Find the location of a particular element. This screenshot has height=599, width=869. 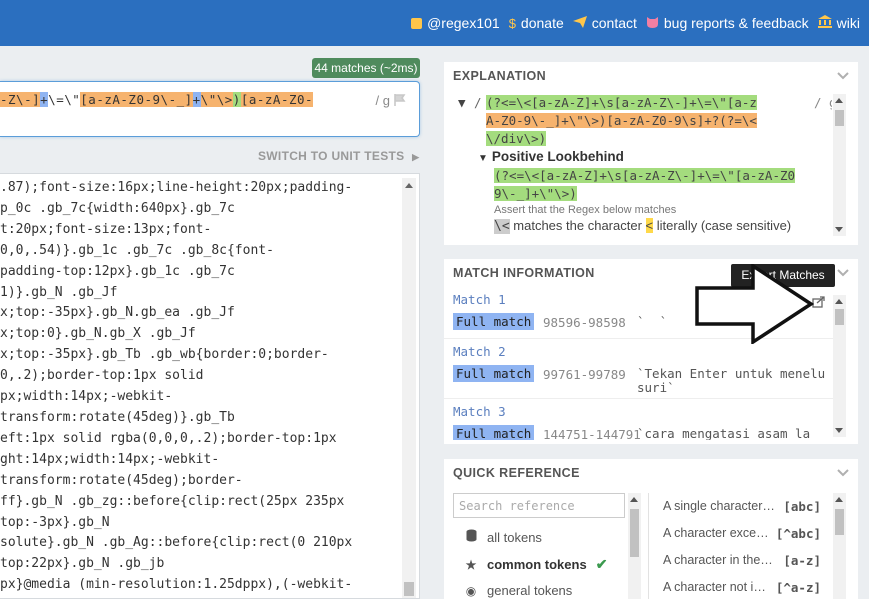

regex-tree-toggle: ▼ is located at coordinates (462, 102).